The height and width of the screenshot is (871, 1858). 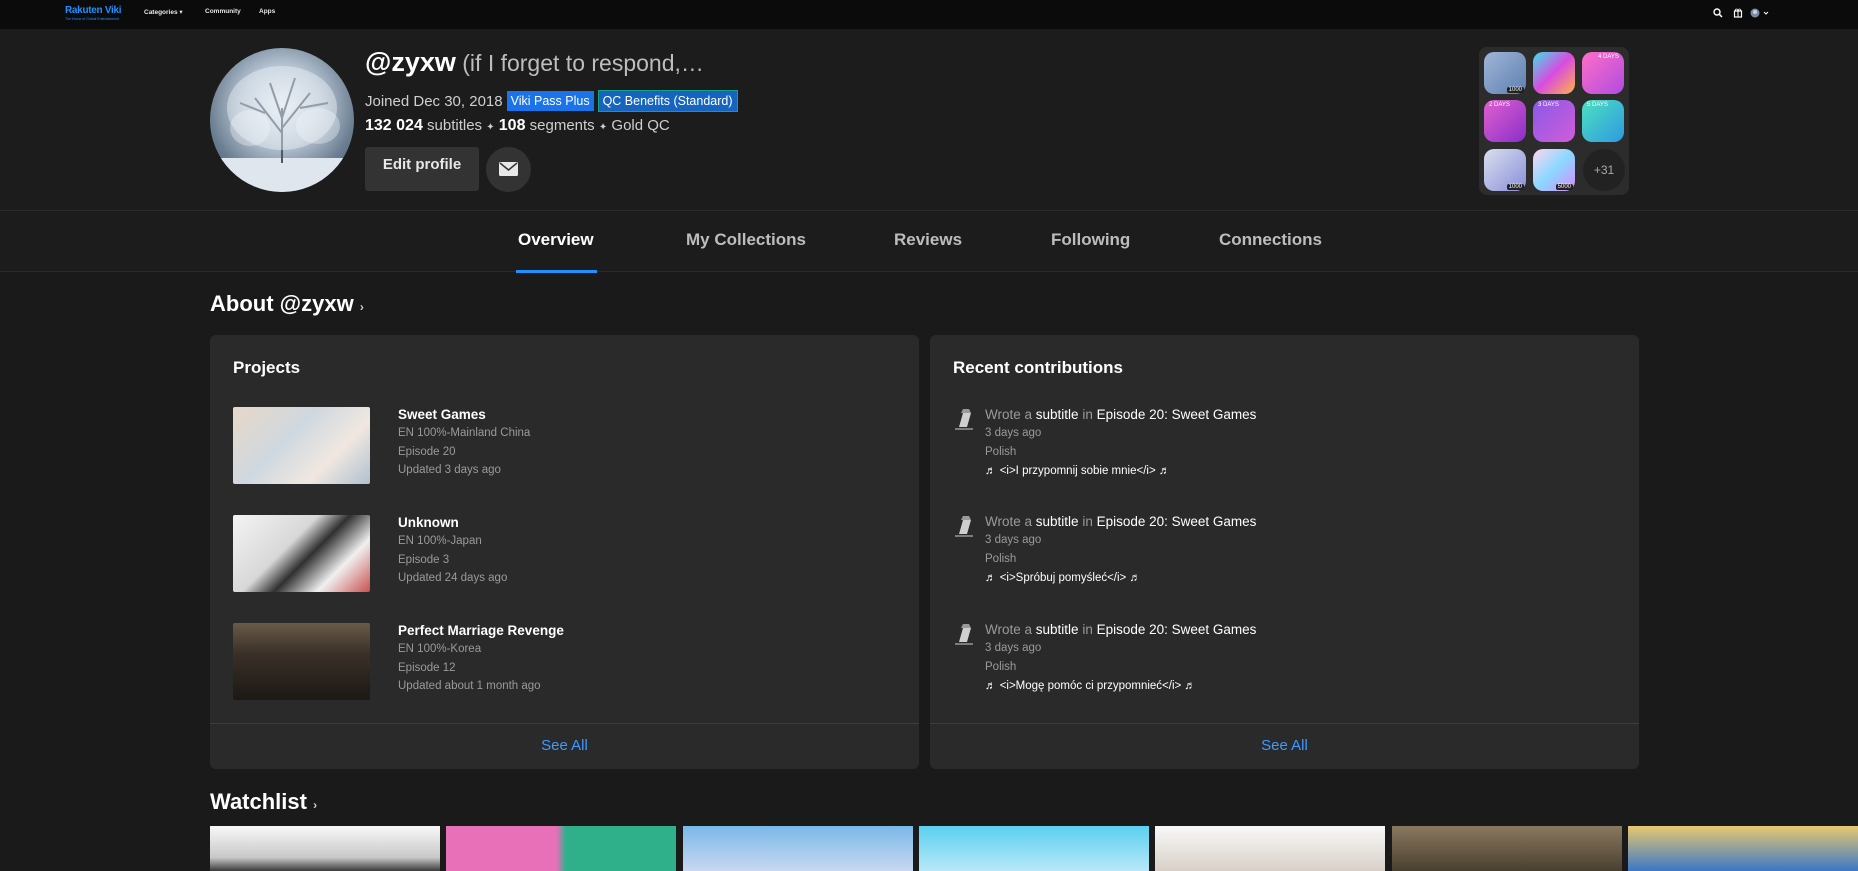 What do you see at coordinates (1505, 121) in the screenshot?
I see `achievement-2days-badge: 2 DAYS` at bounding box center [1505, 121].